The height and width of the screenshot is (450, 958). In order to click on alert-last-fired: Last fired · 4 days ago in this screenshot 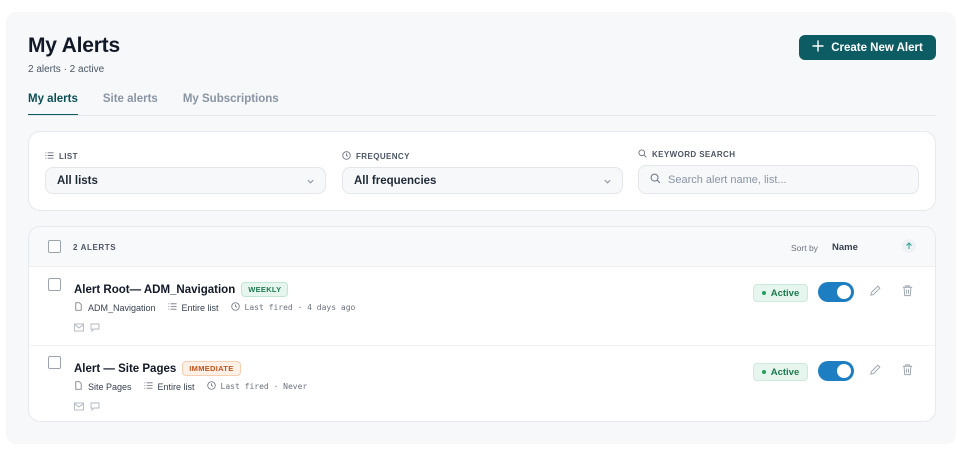, I will do `click(292, 307)`.